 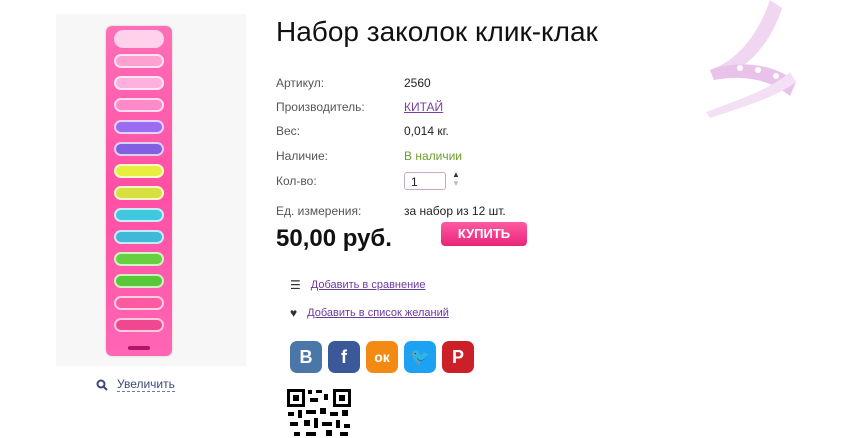 What do you see at coordinates (423, 107) in the screenshot?
I see `manufacturer-link: КИТАЙ` at bounding box center [423, 107].